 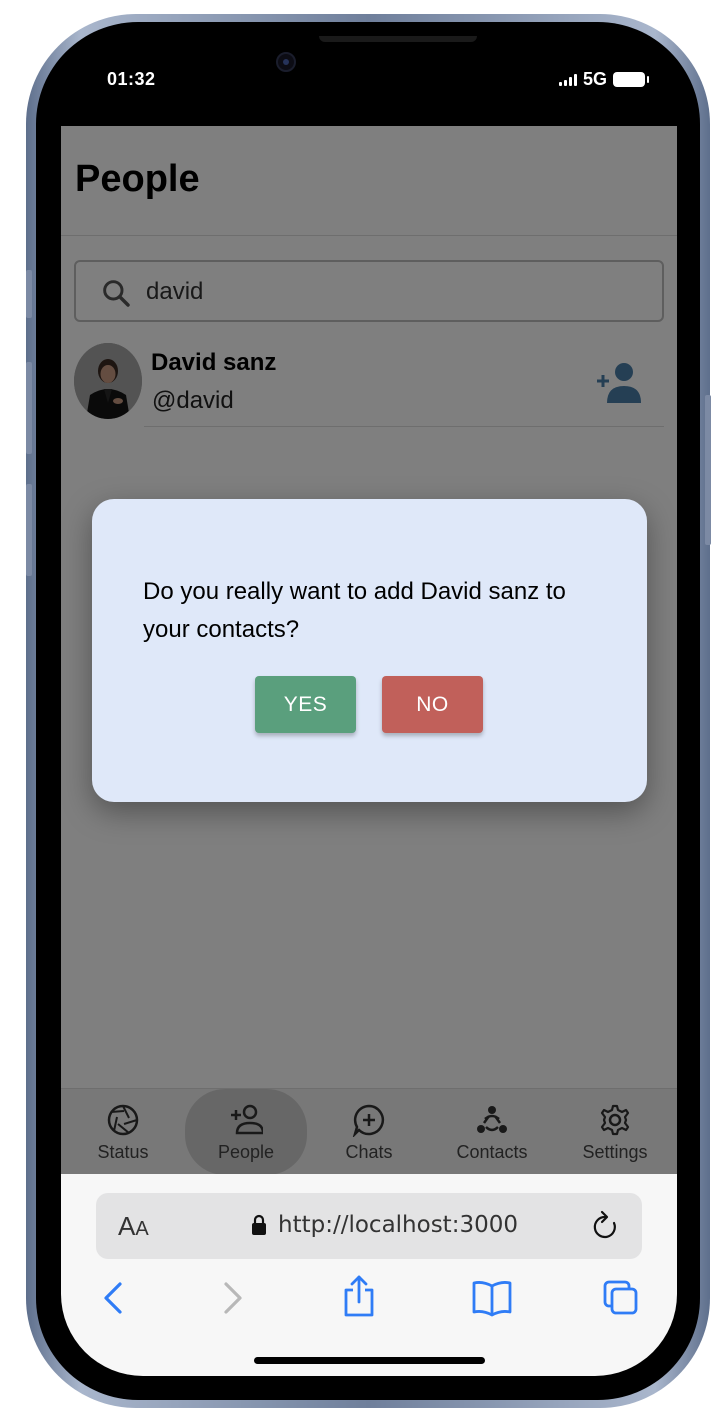 What do you see at coordinates (398, 39) in the screenshot?
I see `speaker-grille` at bounding box center [398, 39].